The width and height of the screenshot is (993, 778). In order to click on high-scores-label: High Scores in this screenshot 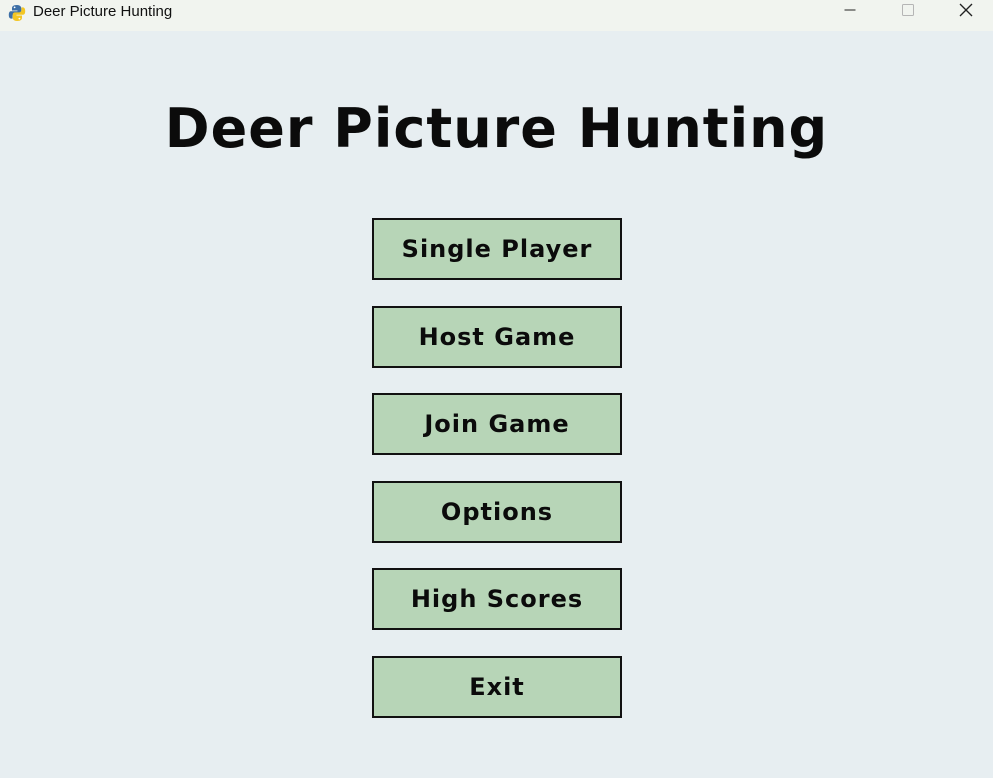, I will do `click(497, 599)`.